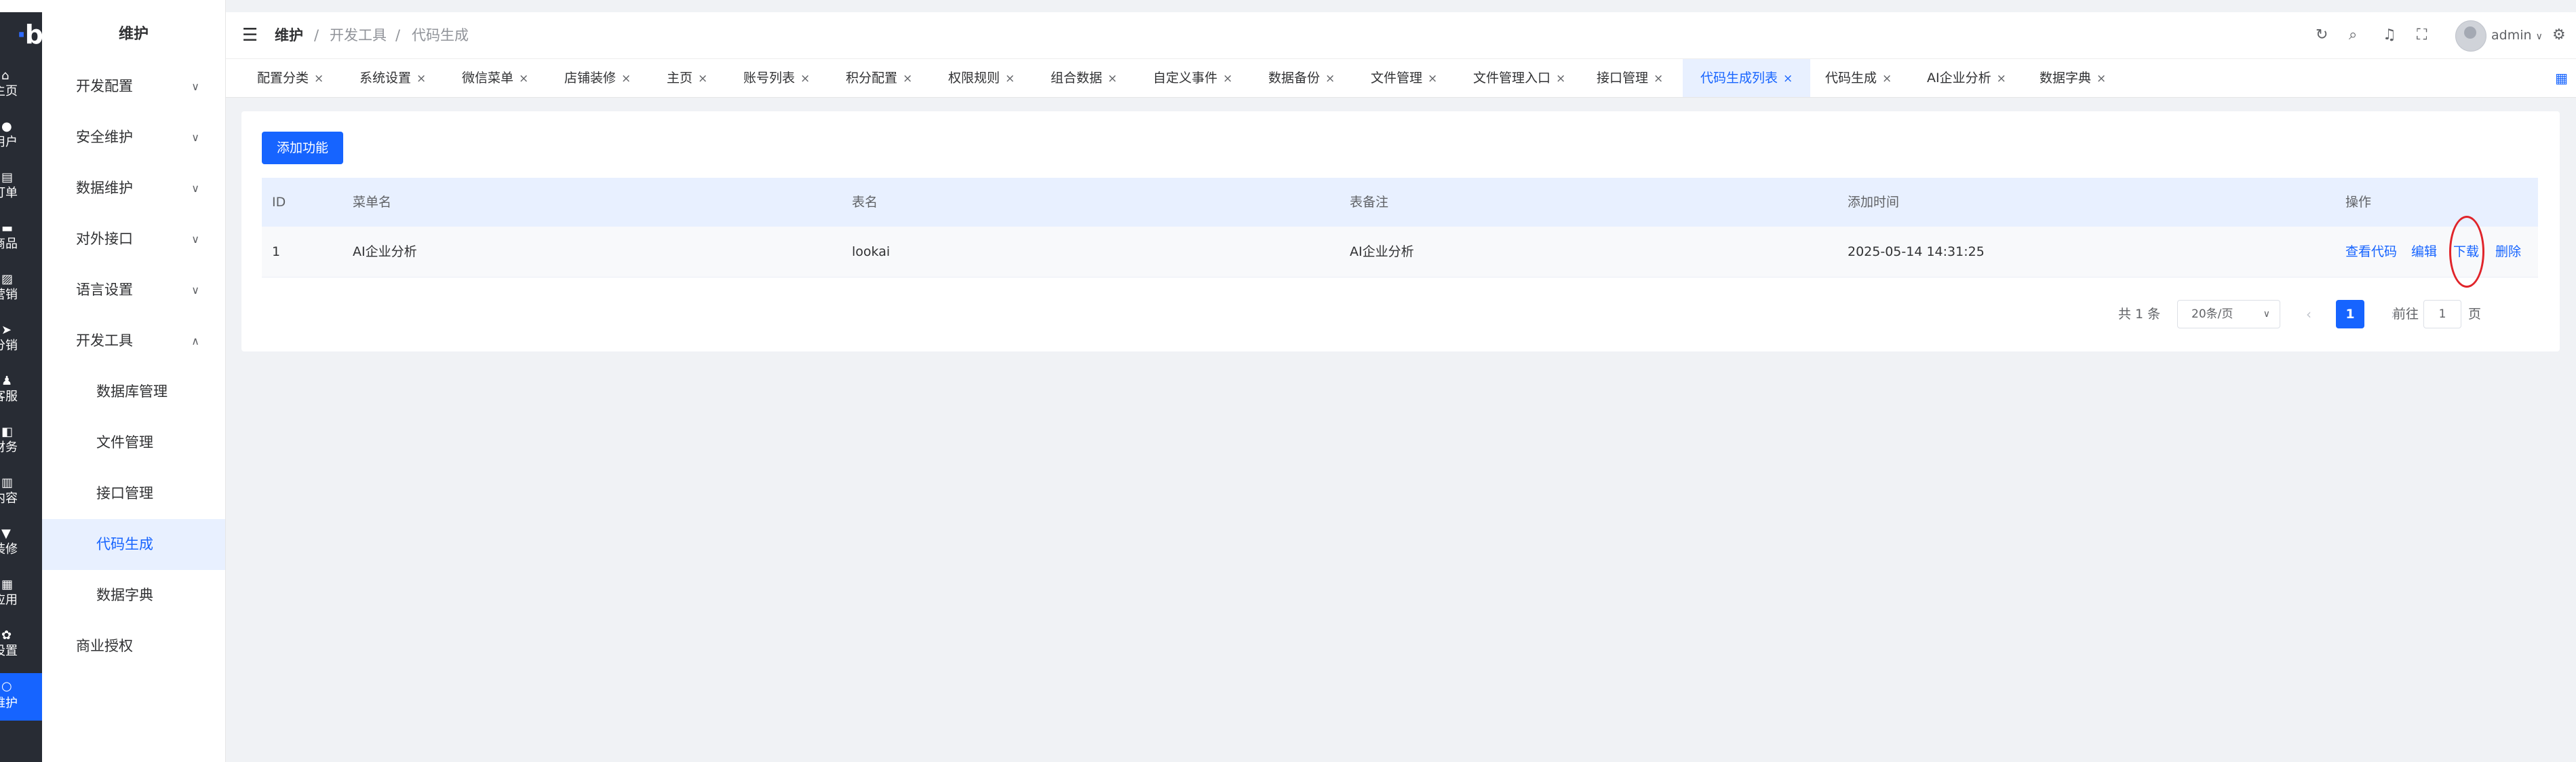 This screenshot has width=2576, height=762. Describe the element at coordinates (1401, 35) in the screenshot. I see `top-header: ☰ 维护 / 开发工具 / 代码生成 ↻ ⌕ ♫ ⛶ admin ∨ ⚙` at that location.